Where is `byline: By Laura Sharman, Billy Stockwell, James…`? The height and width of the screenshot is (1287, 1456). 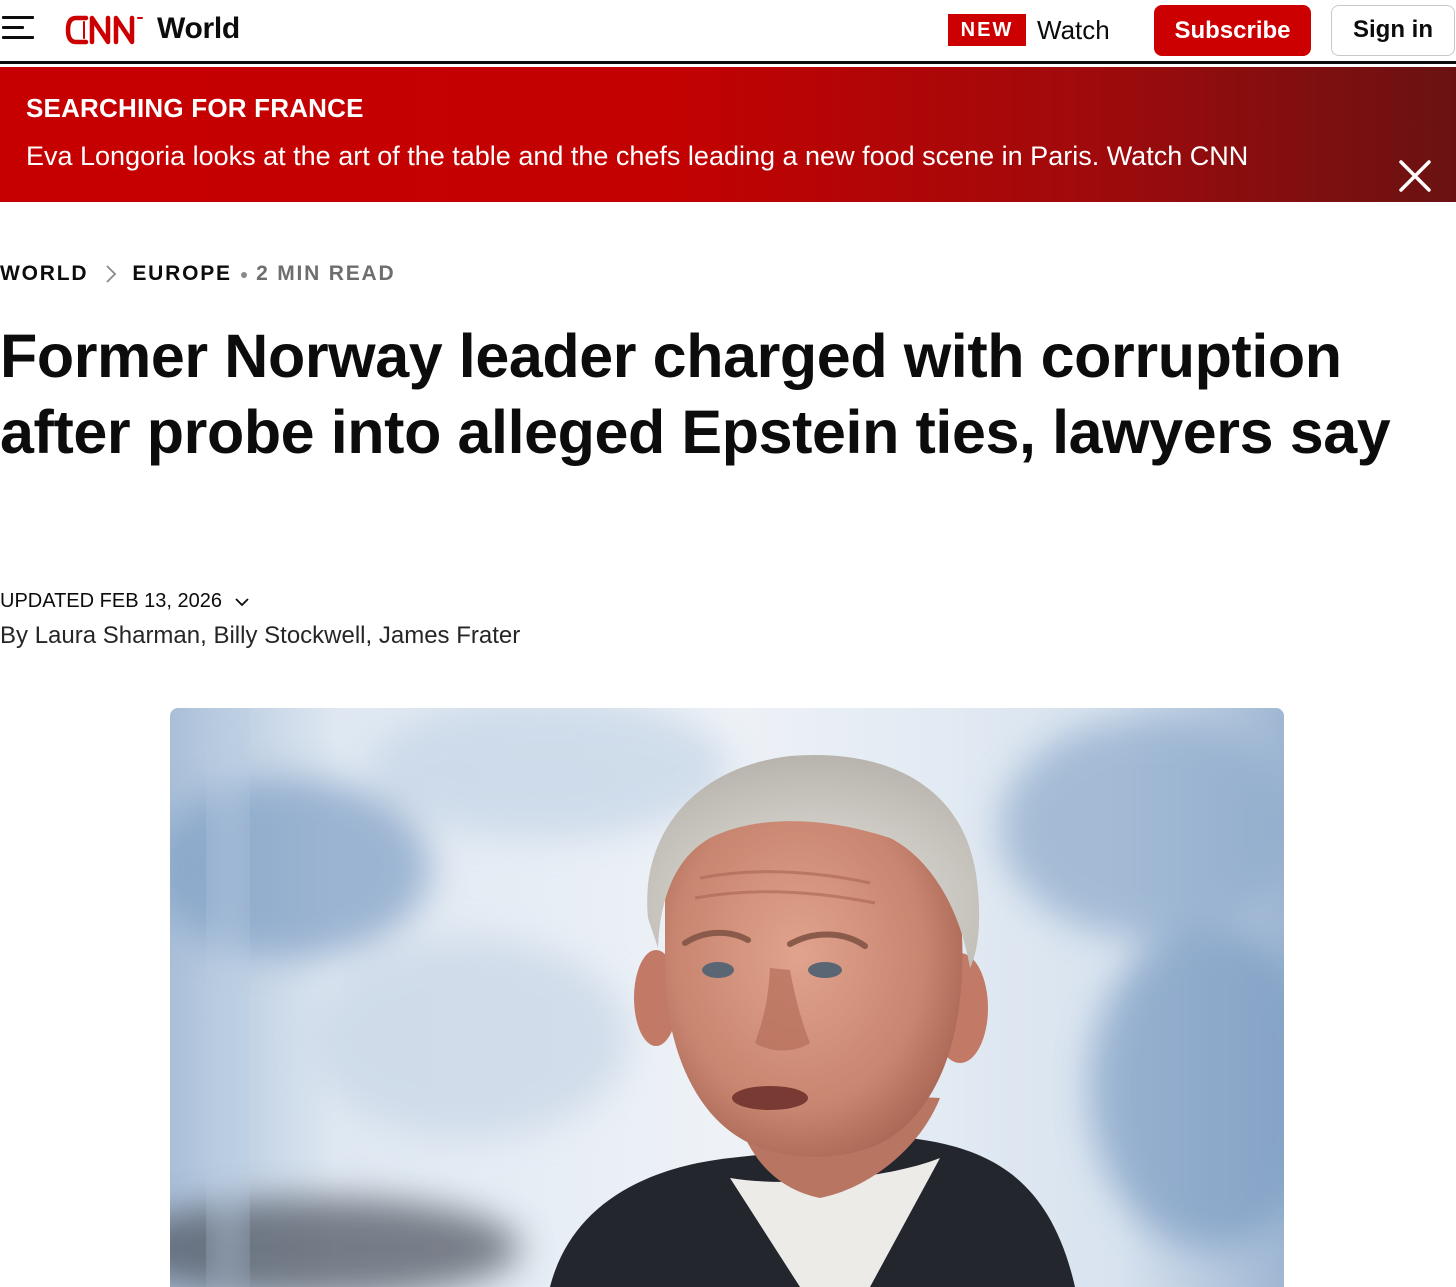 byline: By Laura Sharman, Billy Stockwell, James… is located at coordinates (260, 635).